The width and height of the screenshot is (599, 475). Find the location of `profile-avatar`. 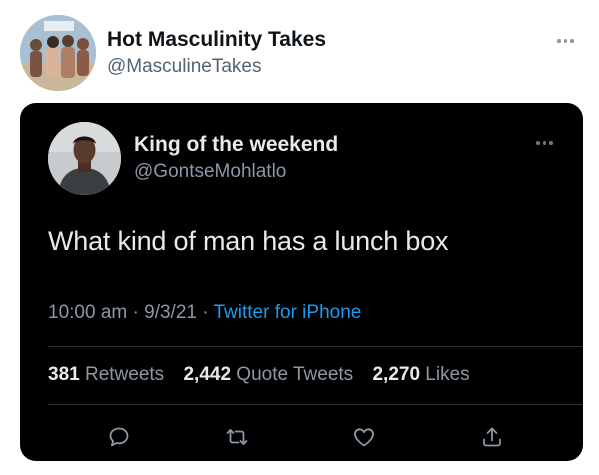

profile-avatar is located at coordinates (58, 53).